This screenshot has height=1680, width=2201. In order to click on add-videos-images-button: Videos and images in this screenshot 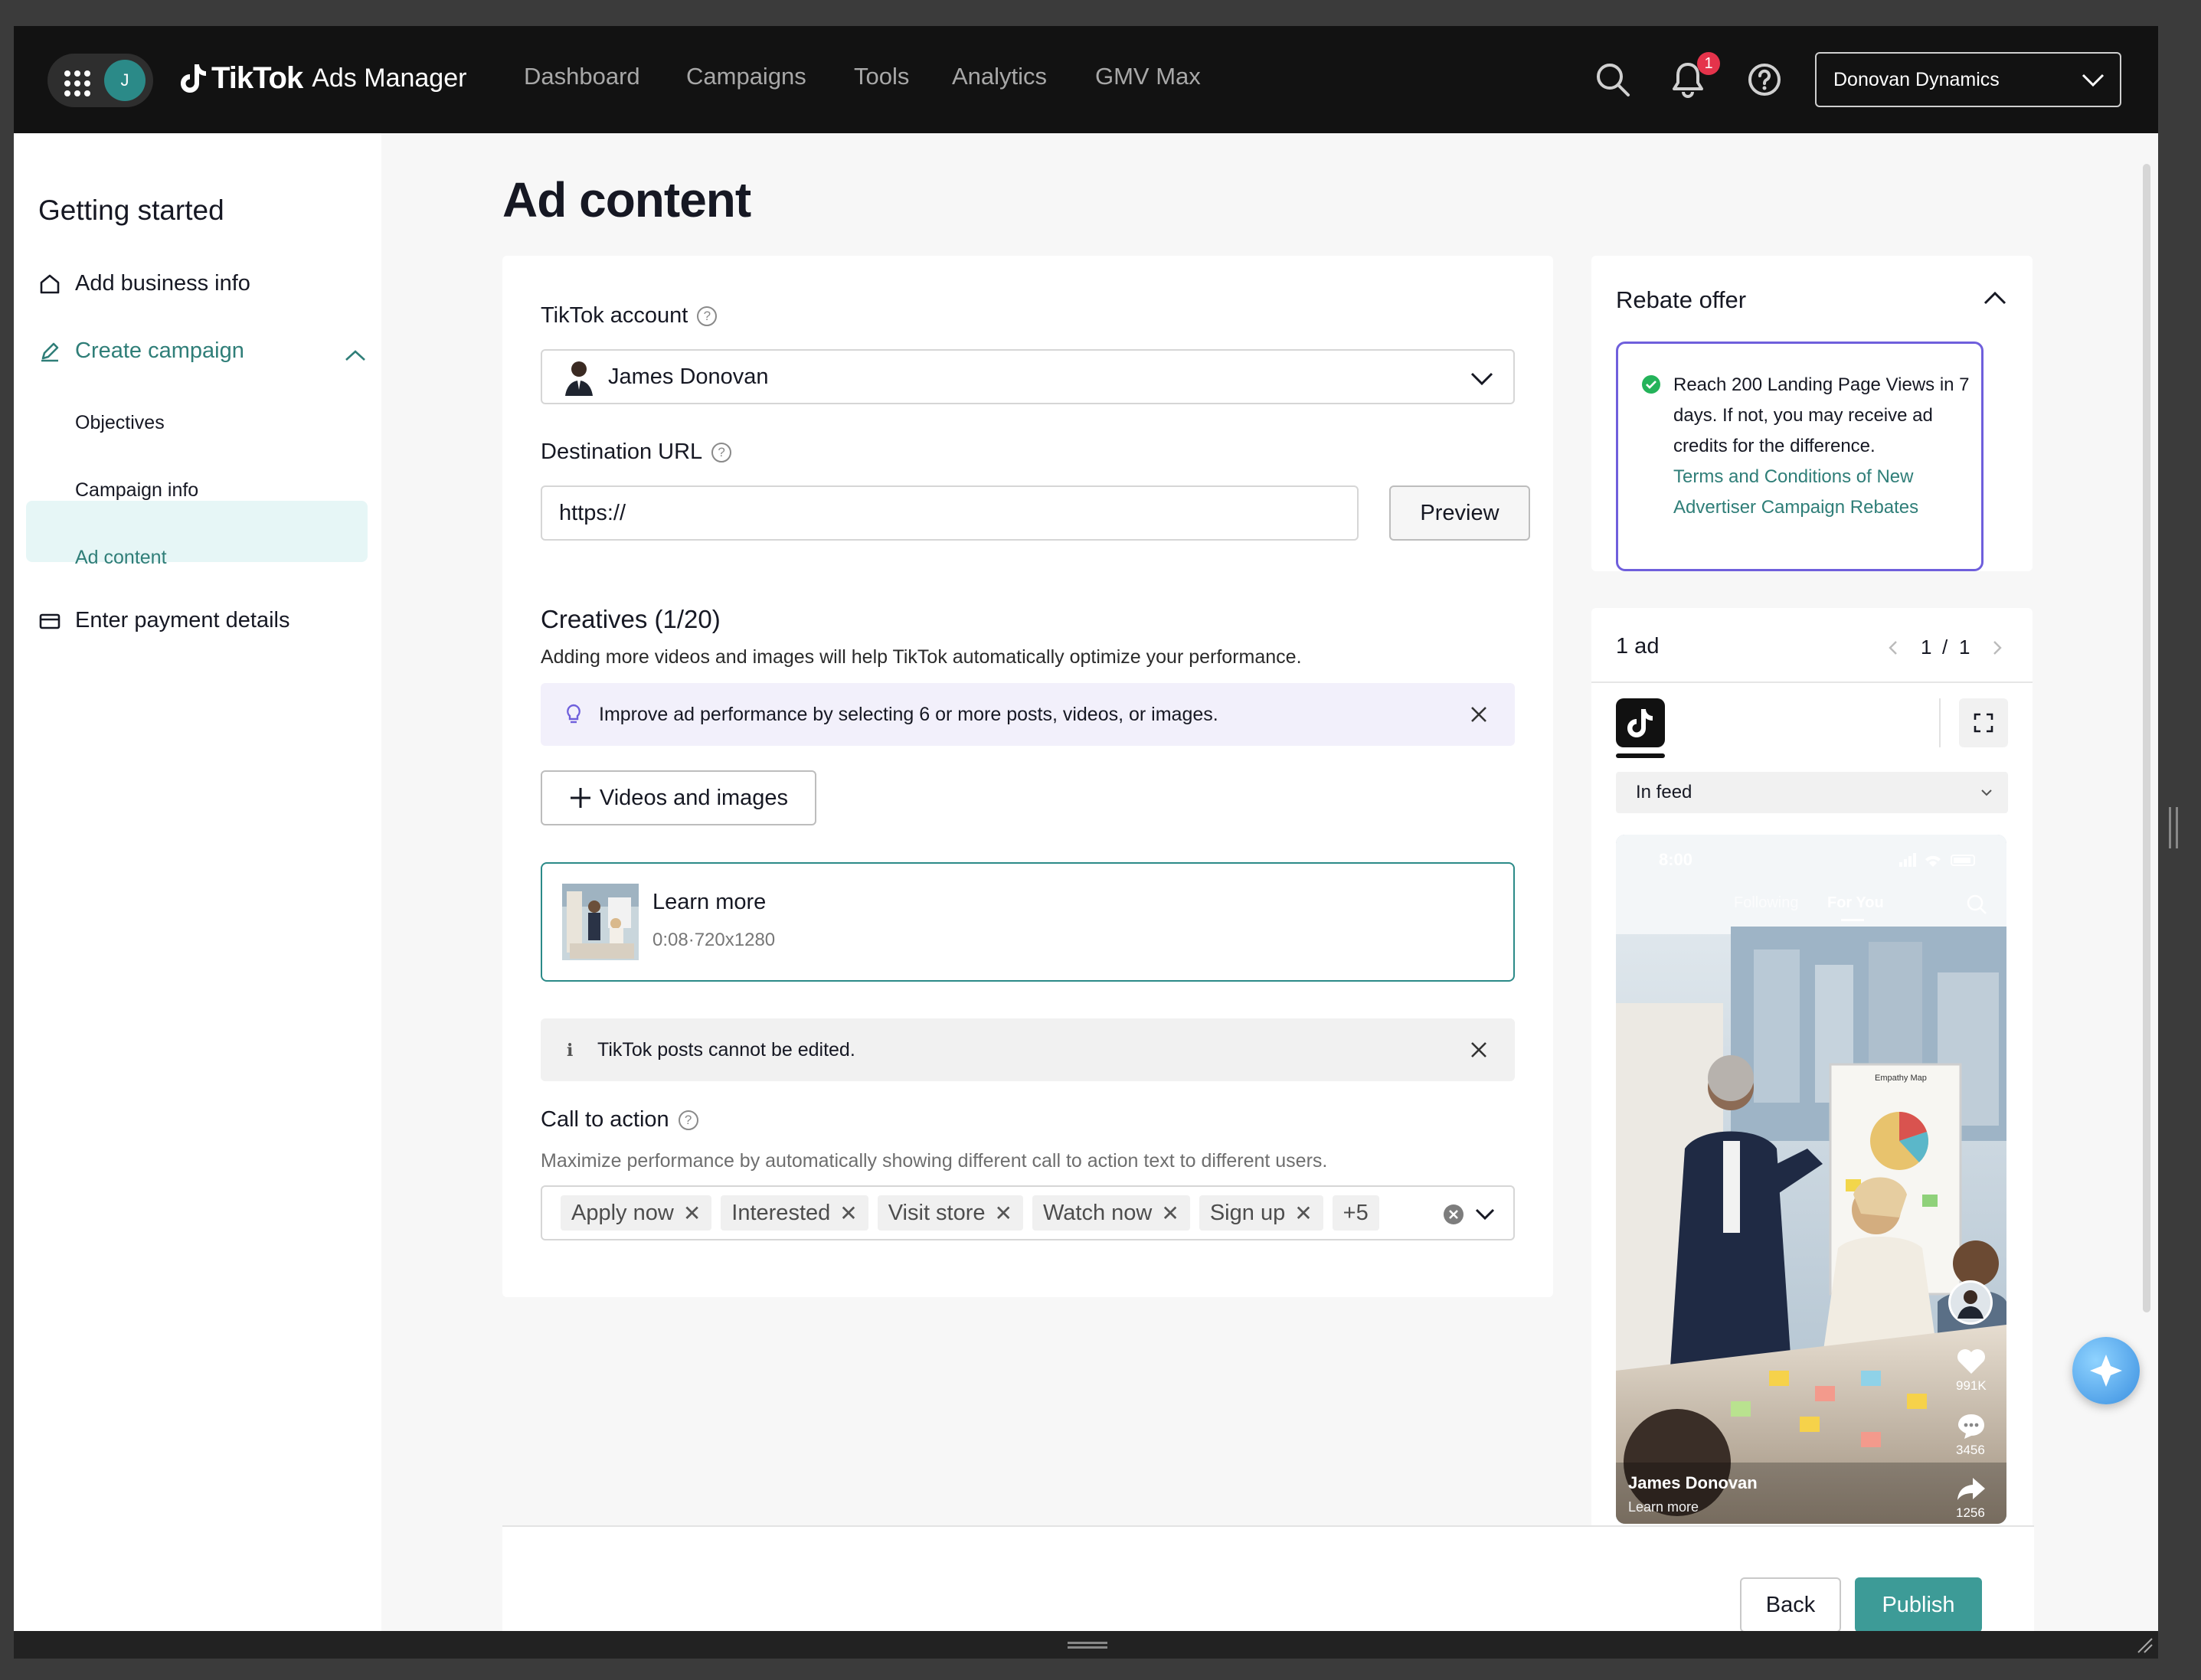, I will do `click(678, 797)`.